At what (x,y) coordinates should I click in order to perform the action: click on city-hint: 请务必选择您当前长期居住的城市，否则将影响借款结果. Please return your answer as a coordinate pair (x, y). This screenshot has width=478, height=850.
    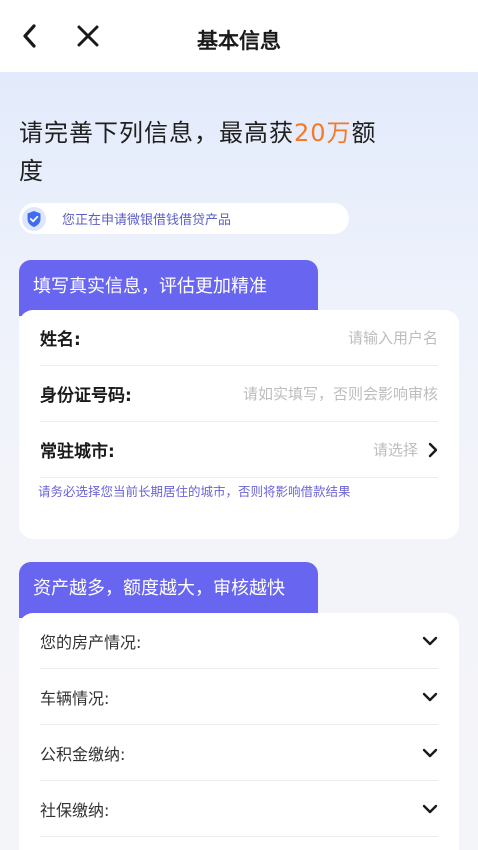
    Looking at the image, I should click on (194, 491).